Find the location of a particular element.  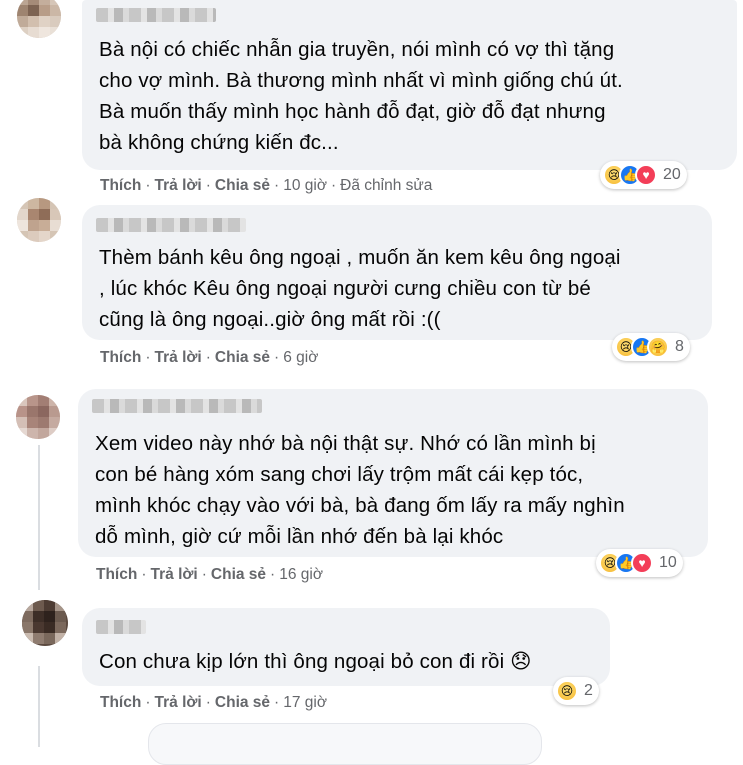

comment-time: 16 giờ is located at coordinates (301, 574).